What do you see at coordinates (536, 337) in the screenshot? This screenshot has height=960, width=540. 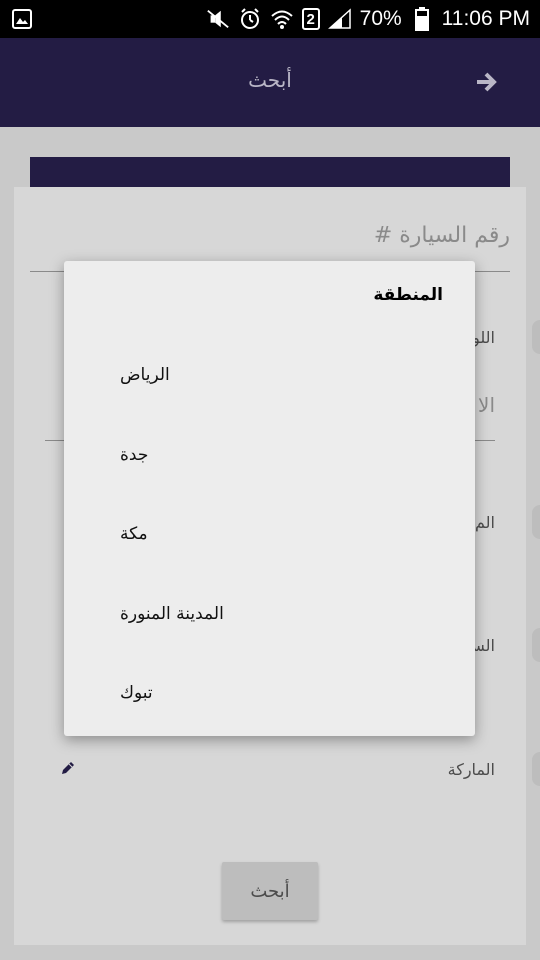 I see `plate-row-tab` at bounding box center [536, 337].